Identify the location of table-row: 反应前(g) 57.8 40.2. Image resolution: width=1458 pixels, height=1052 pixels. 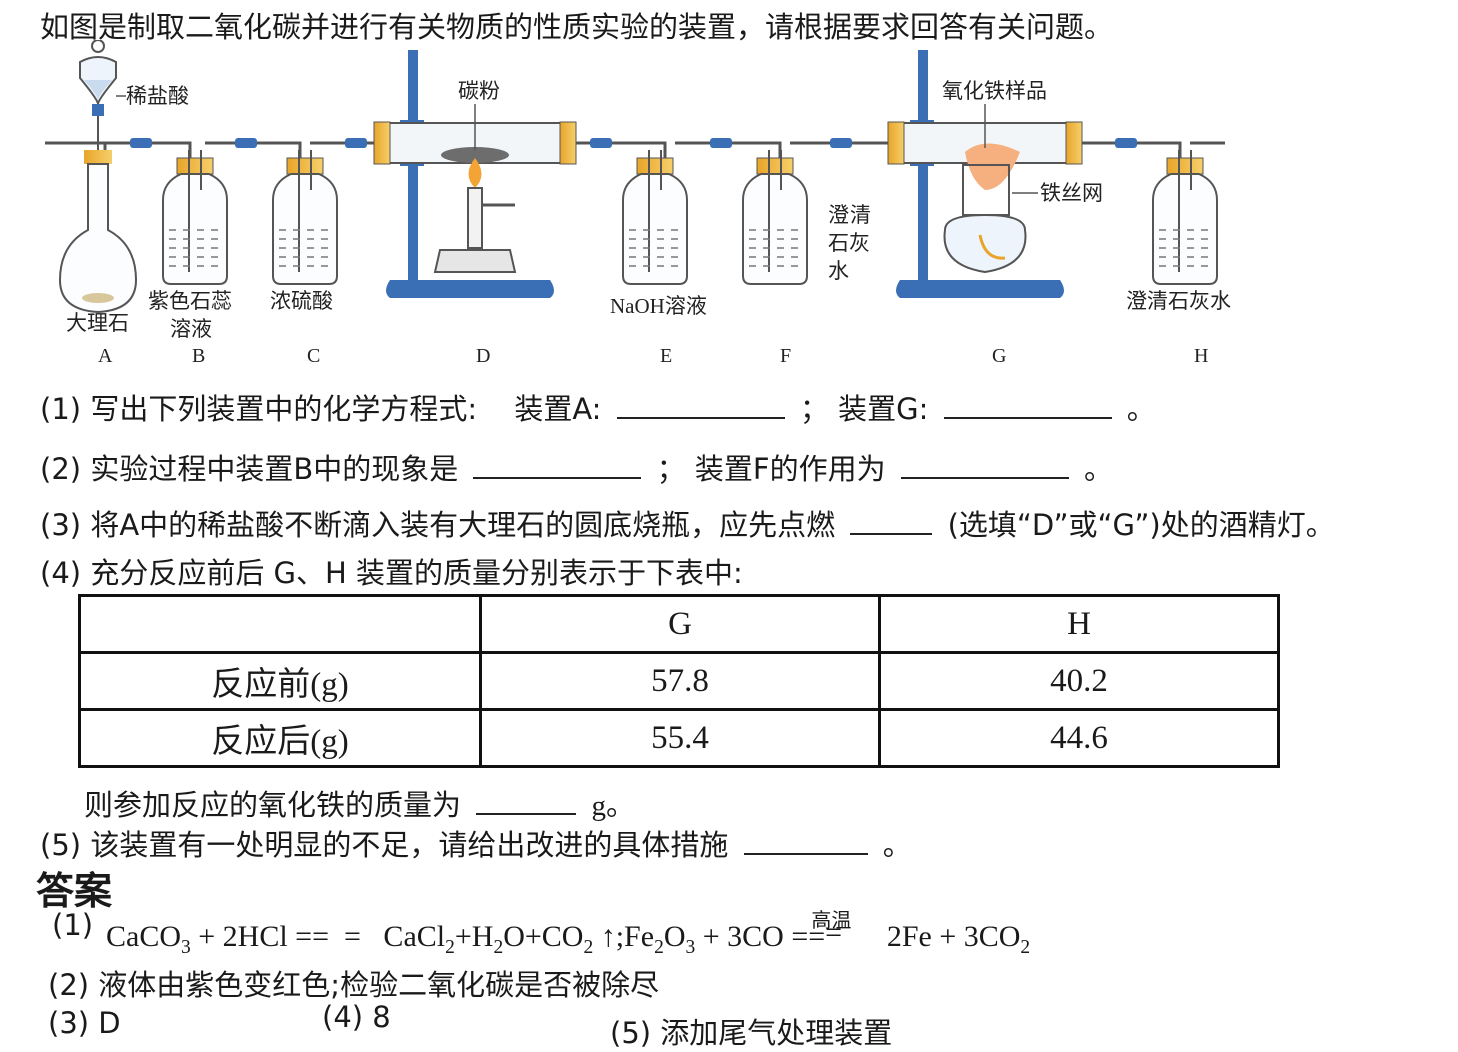
(679, 681).